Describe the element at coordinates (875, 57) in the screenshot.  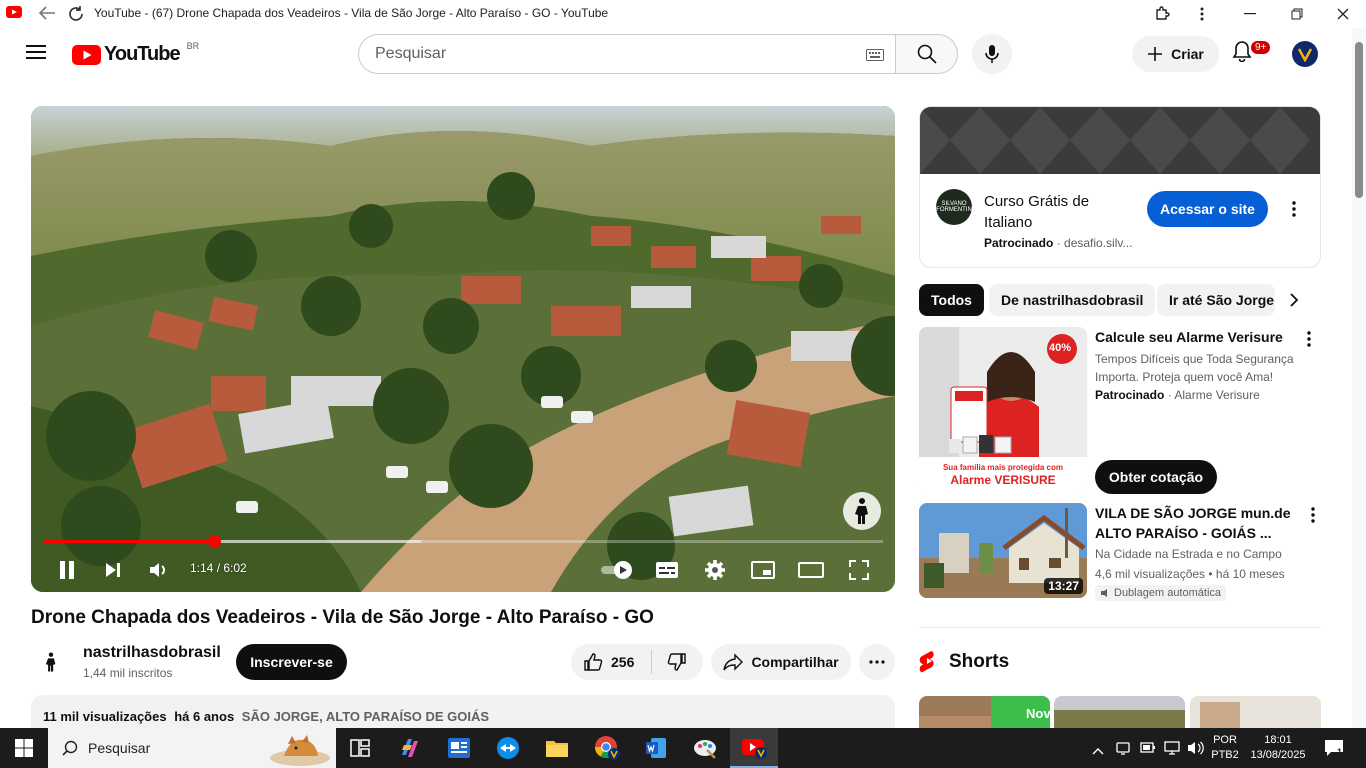
I see `keyboard-icon` at that location.